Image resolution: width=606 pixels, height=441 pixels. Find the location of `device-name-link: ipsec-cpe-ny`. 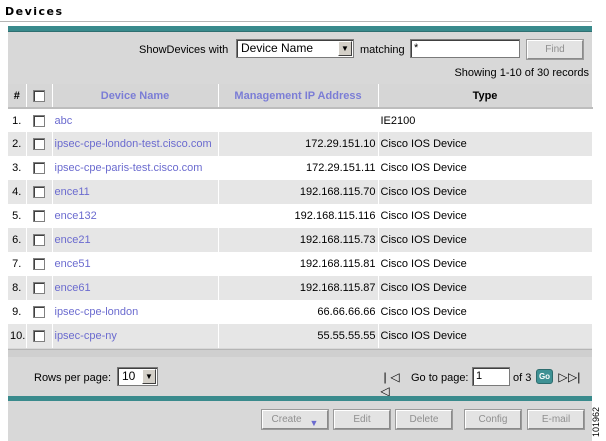

device-name-link: ipsec-cpe-ny is located at coordinates (86, 336).